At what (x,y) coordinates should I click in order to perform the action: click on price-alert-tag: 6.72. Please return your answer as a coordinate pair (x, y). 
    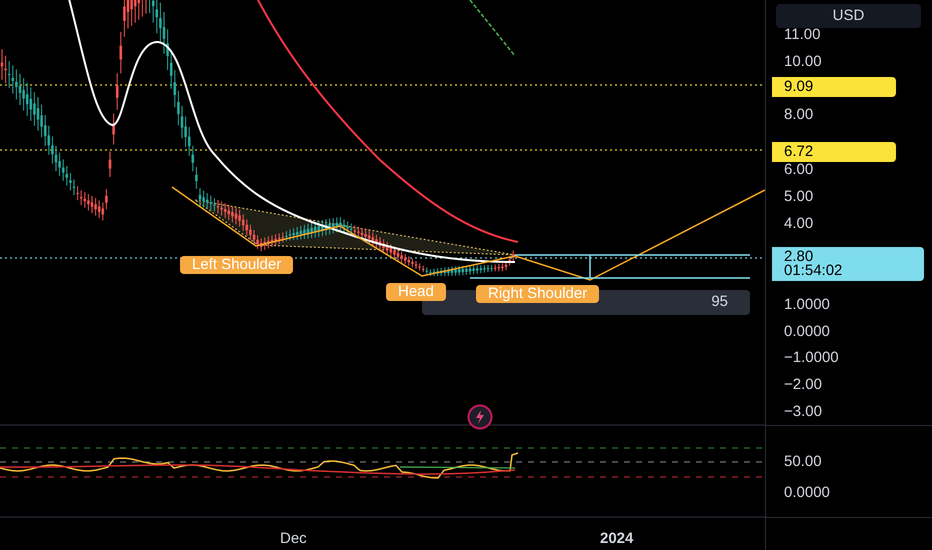
    Looking at the image, I should click on (834, 152).